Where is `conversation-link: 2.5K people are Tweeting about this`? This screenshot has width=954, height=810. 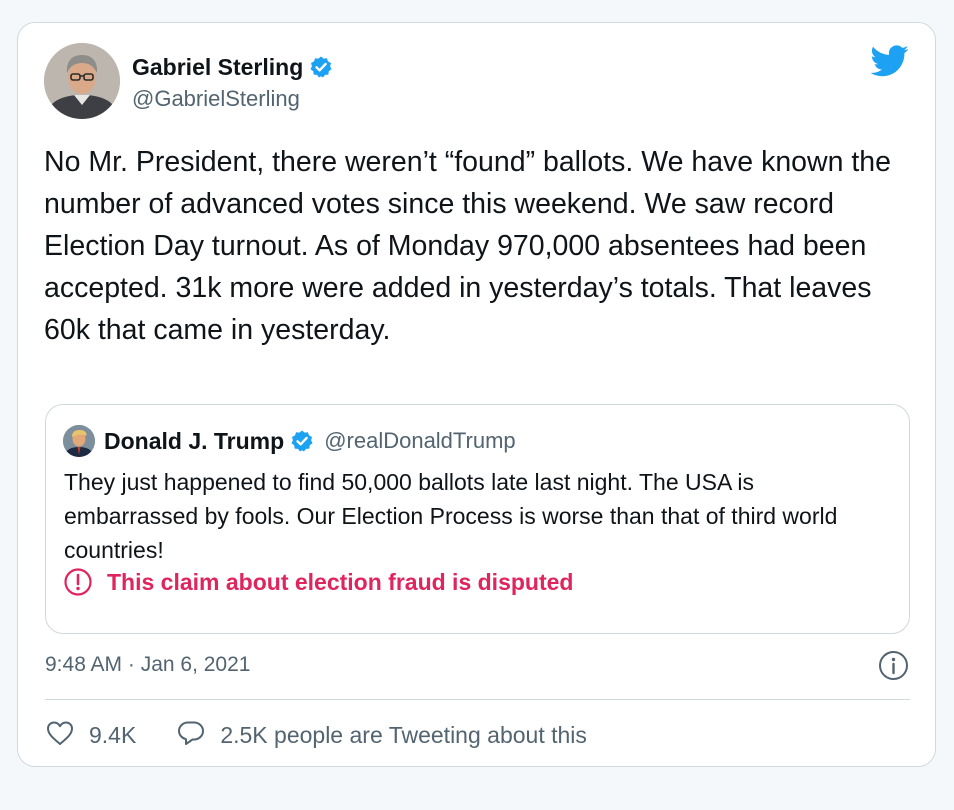
conversation-link: 2.5K people are Tweeting about this is located at coordinates (381, 735).